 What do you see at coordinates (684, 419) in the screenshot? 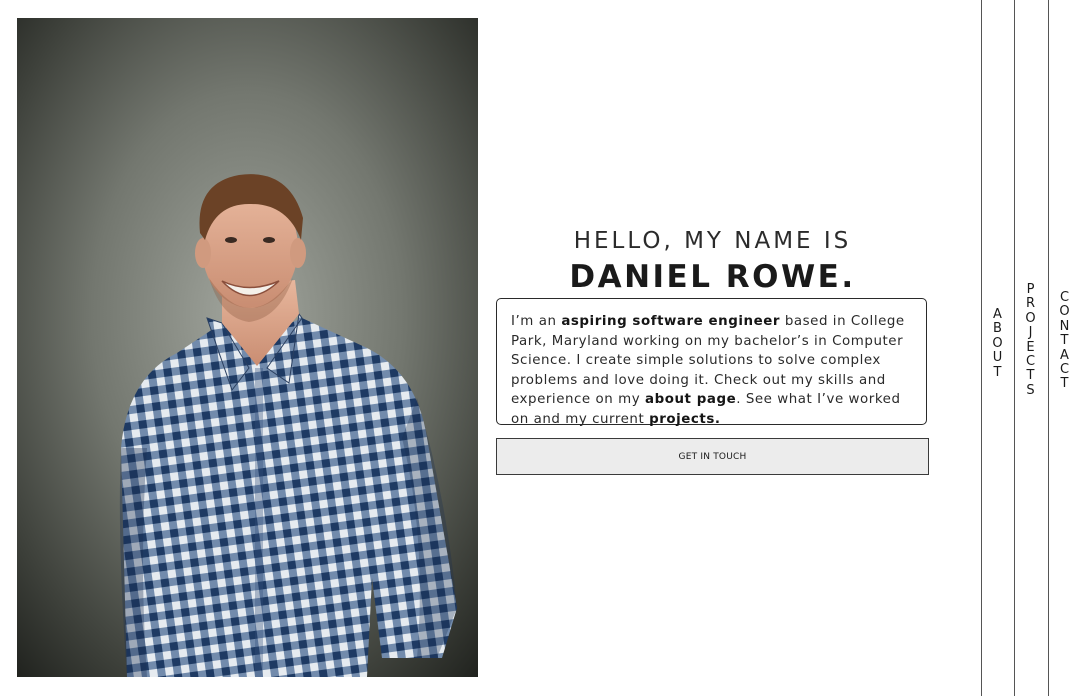
I see `projects-link: projects.` at bounding box center [684, 419].